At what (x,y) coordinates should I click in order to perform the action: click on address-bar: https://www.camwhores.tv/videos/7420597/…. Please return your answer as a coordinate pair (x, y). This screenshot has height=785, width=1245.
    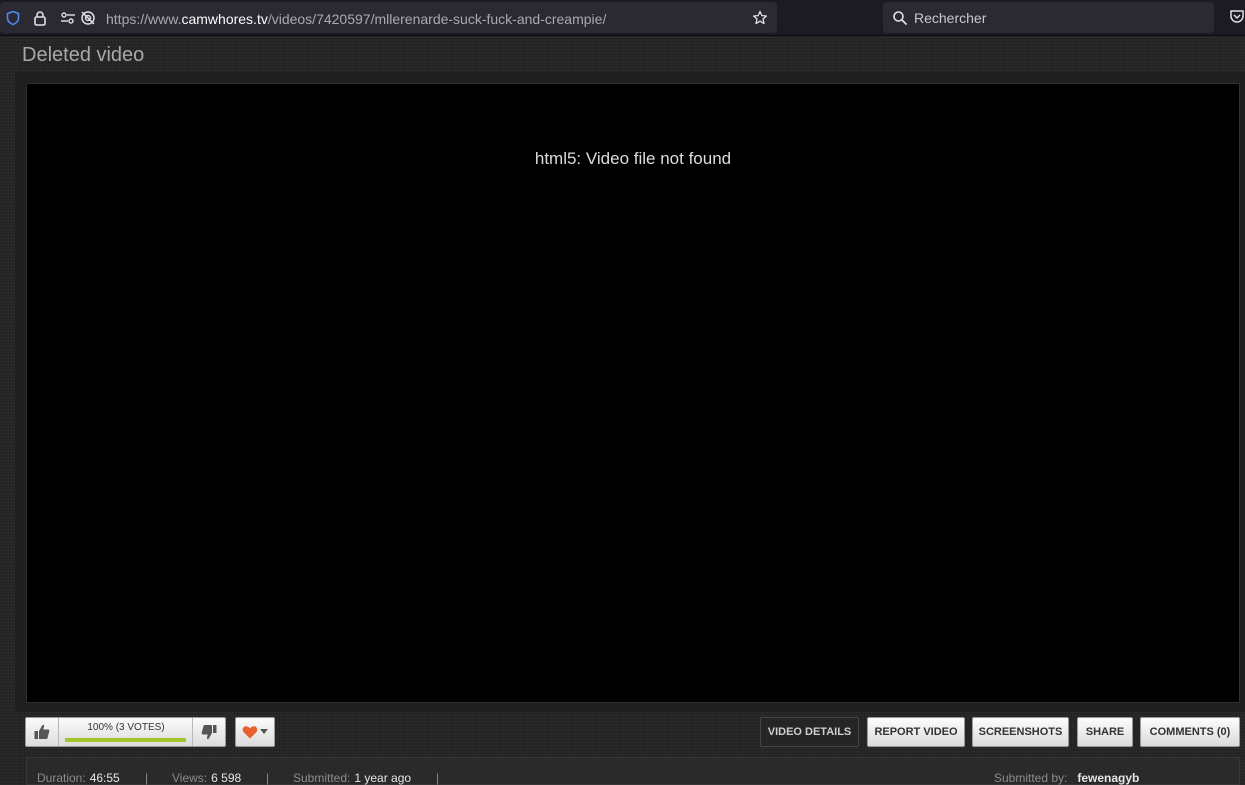
    Looking at the image, I should click on (388, 17).